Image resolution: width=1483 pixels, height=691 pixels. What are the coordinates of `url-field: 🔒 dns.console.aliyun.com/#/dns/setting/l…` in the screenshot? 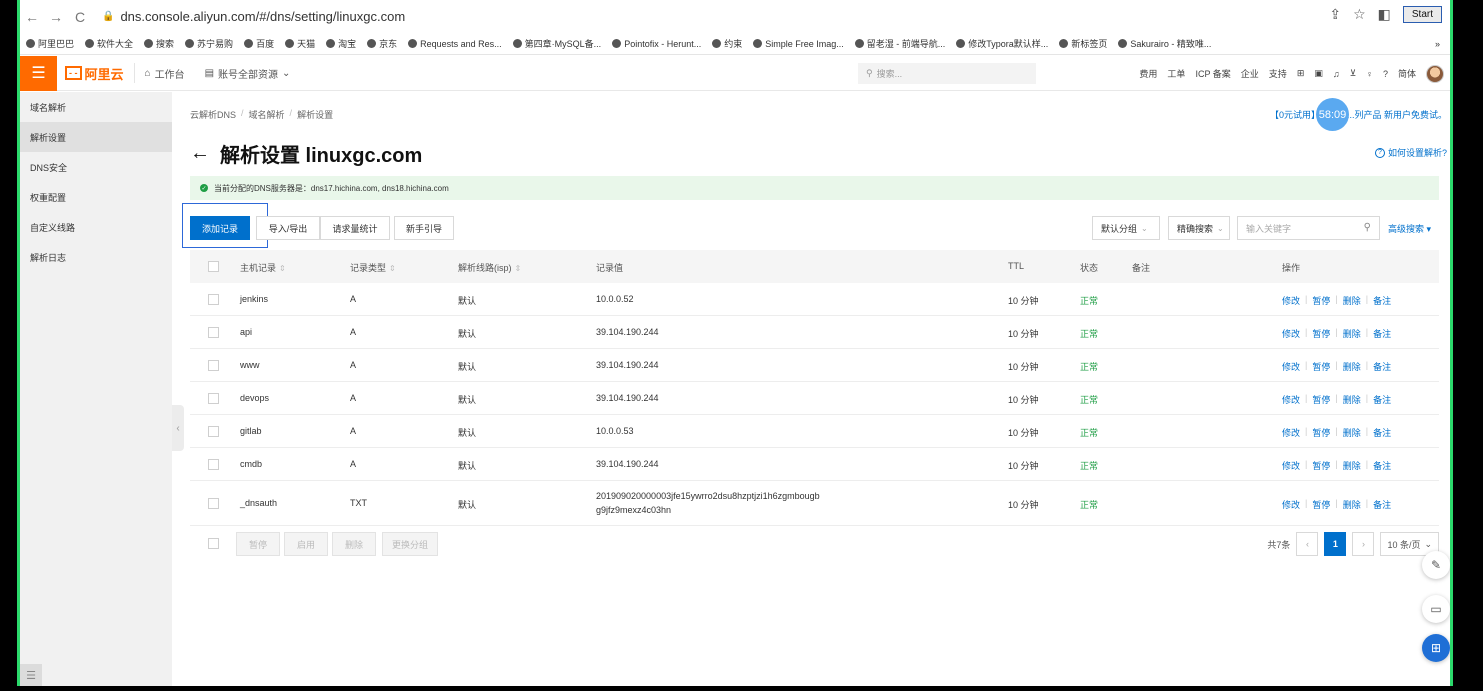 It's located at (253, 16).